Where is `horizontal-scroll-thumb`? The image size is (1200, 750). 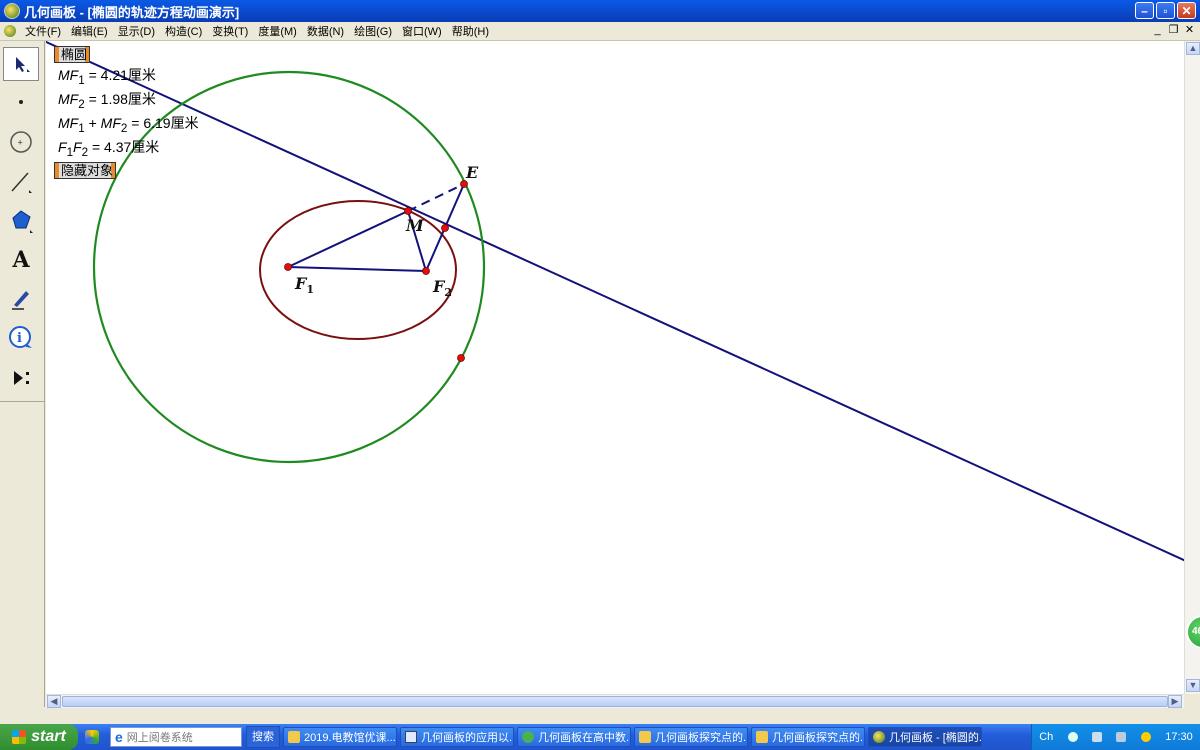
horizontal-scroll-thumb is located at coordinates (615, 701).